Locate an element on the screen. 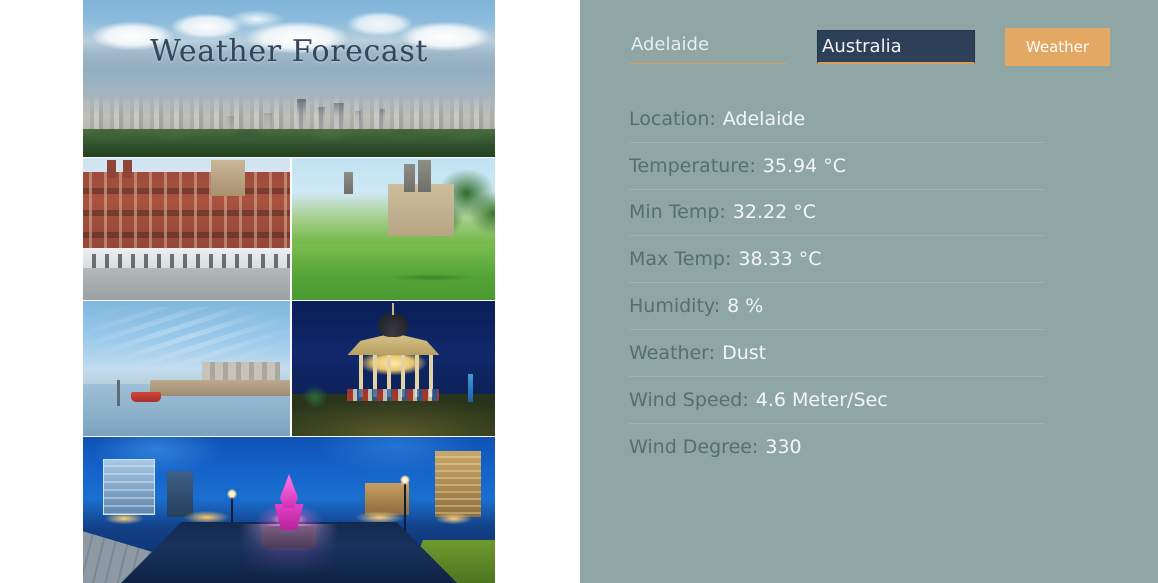 This screenshot has height=583, width=1158. breakwater is located at coordinates (219, 388).